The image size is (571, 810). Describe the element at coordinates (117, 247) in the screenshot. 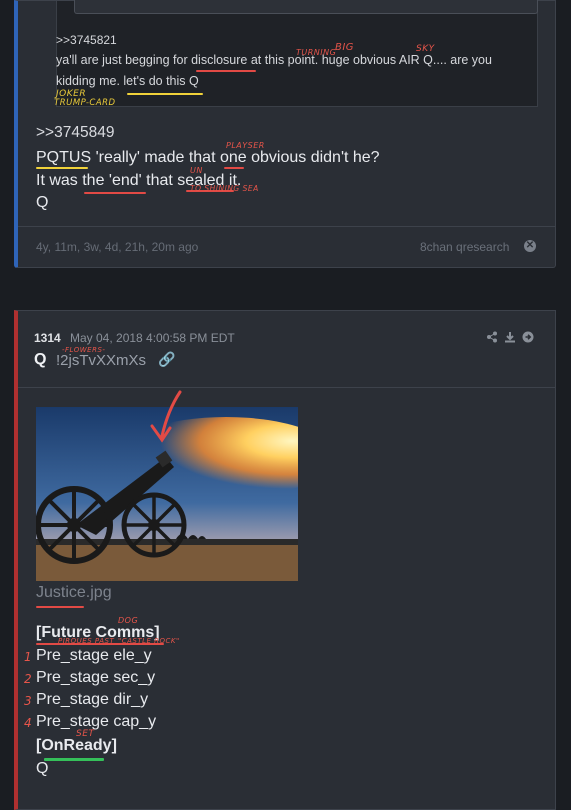

I see `post-age: 4y, 11m, 3w, 4d, 21h, 20m ago` at that location.